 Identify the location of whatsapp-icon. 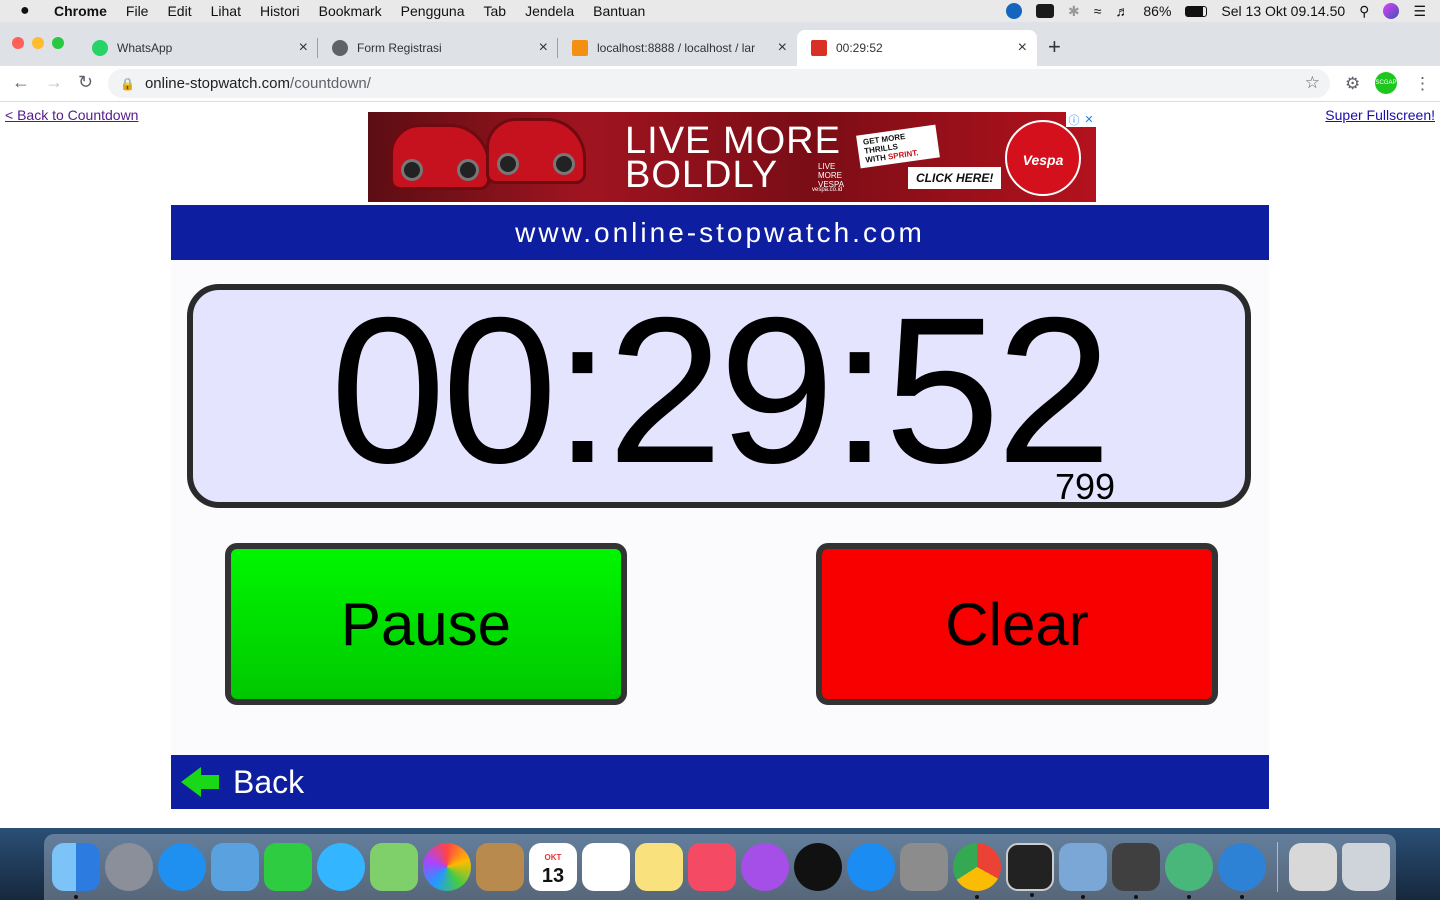
(100, 48).